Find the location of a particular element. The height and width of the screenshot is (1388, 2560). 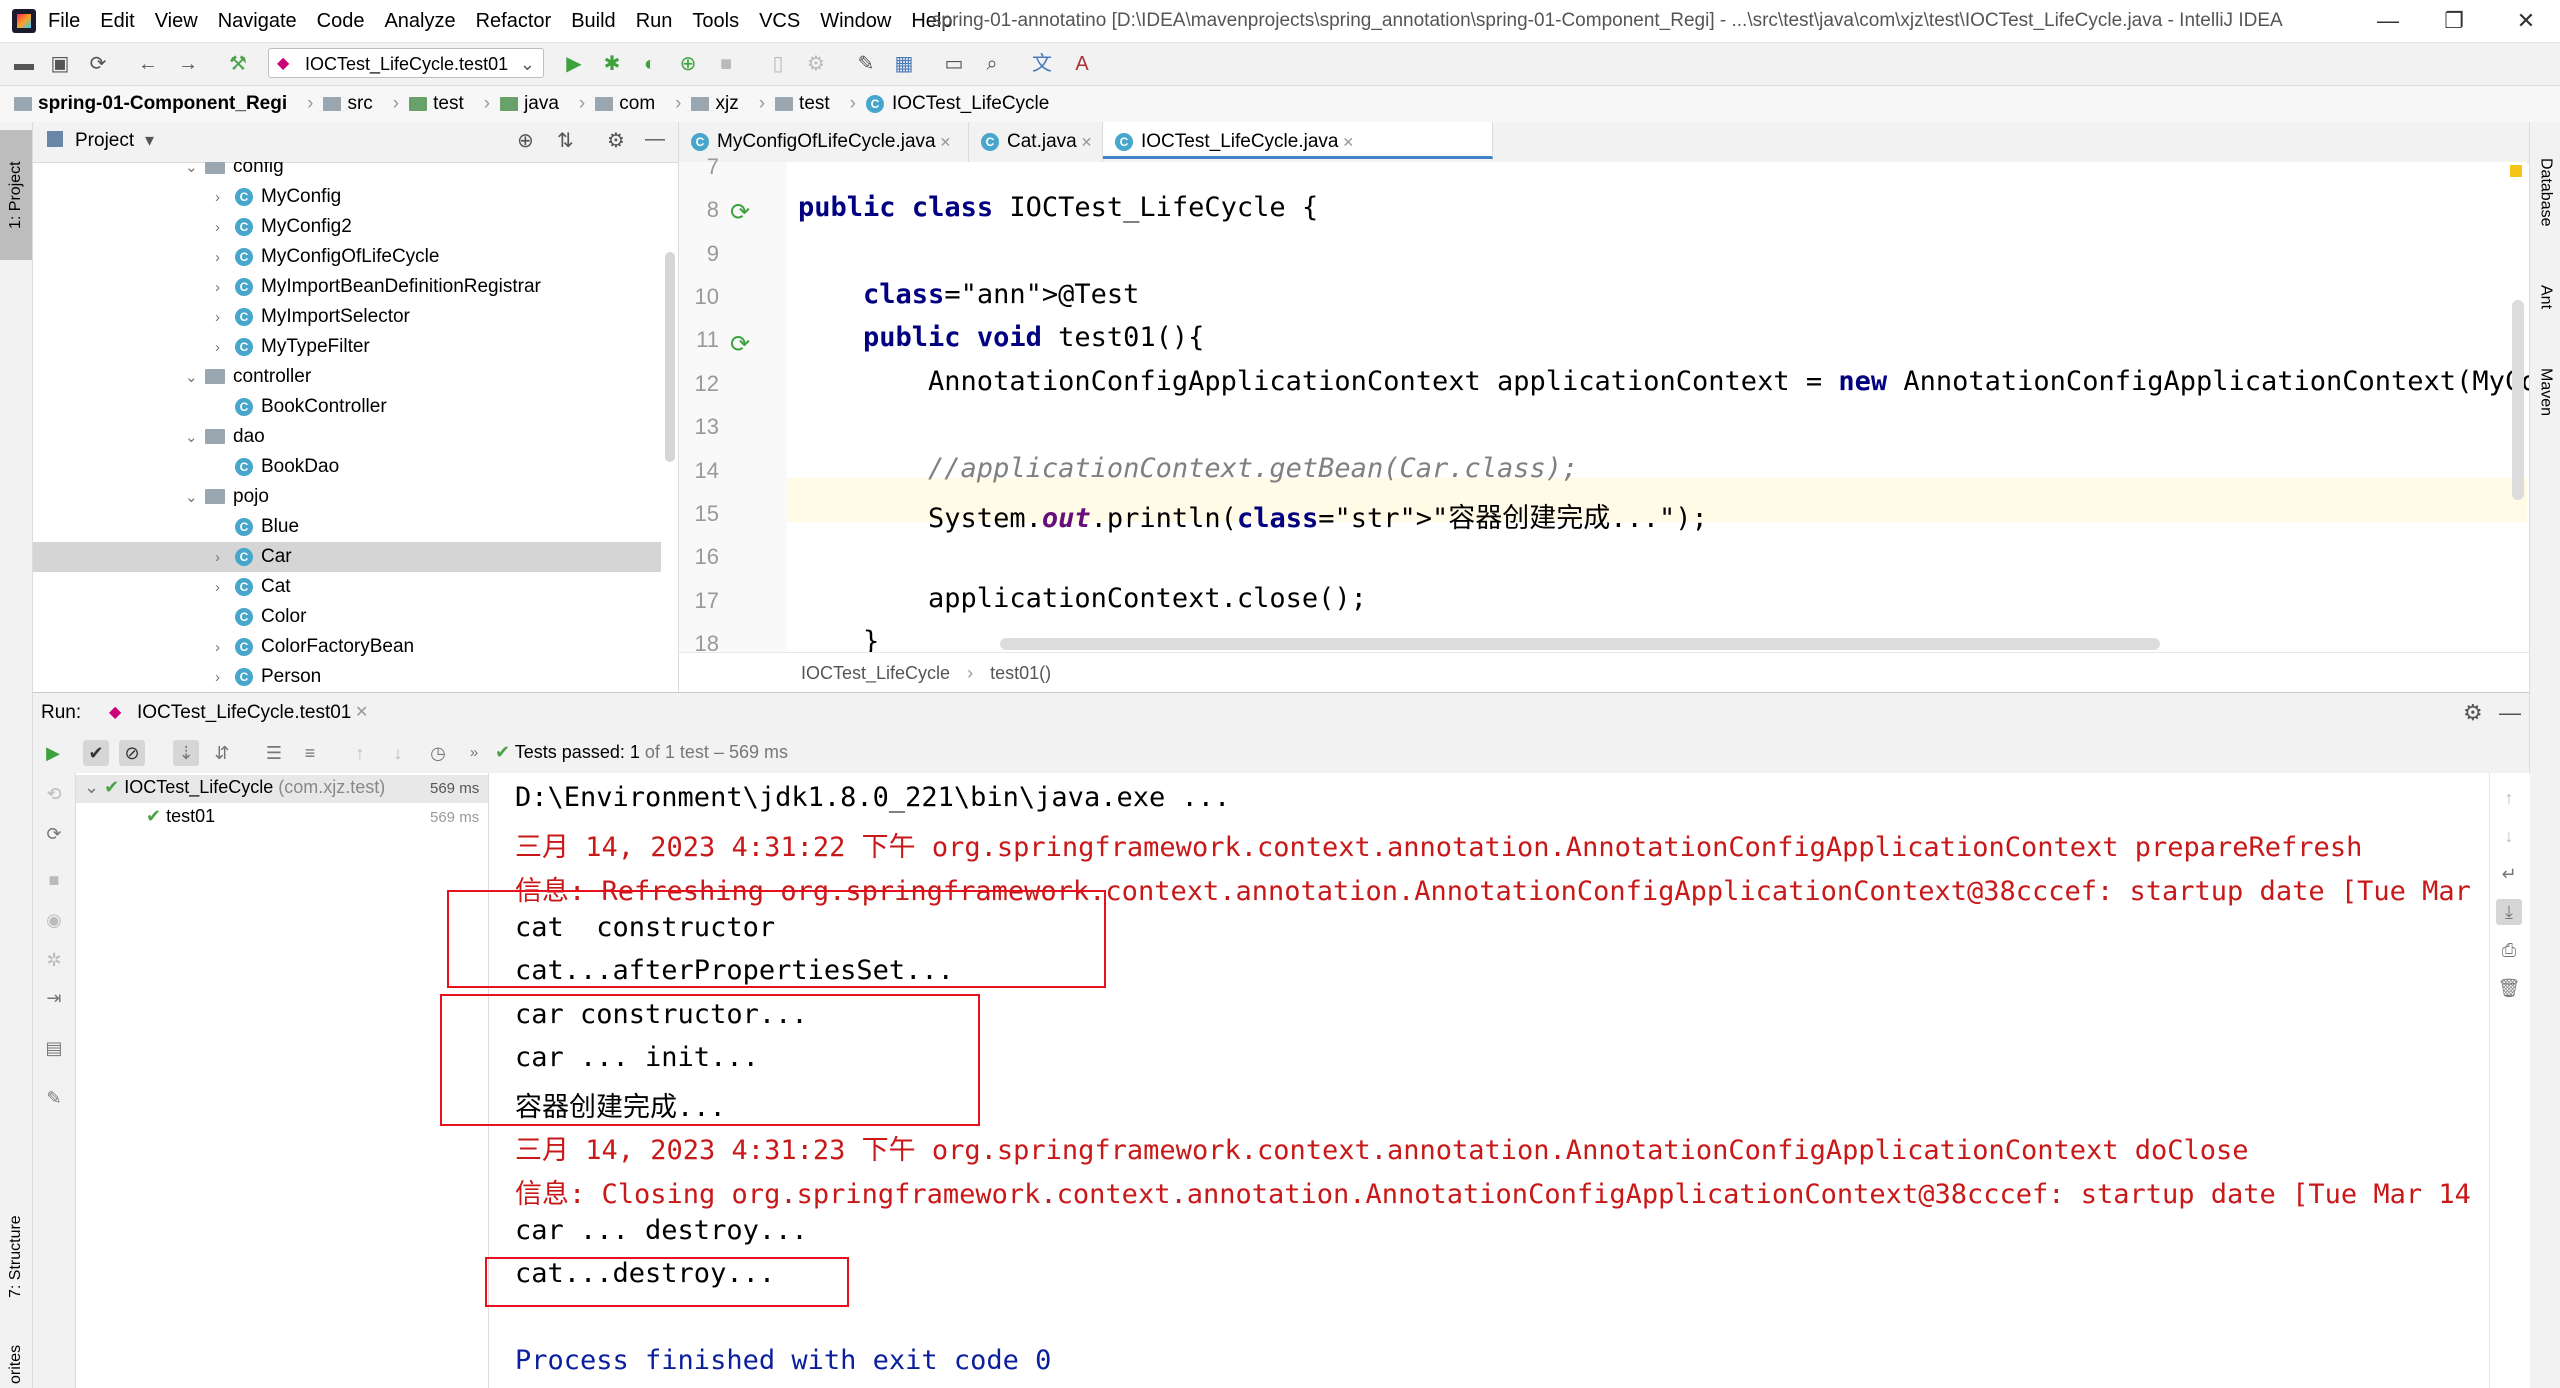

menu-edit: Edit is located at coordinates (117, 21).